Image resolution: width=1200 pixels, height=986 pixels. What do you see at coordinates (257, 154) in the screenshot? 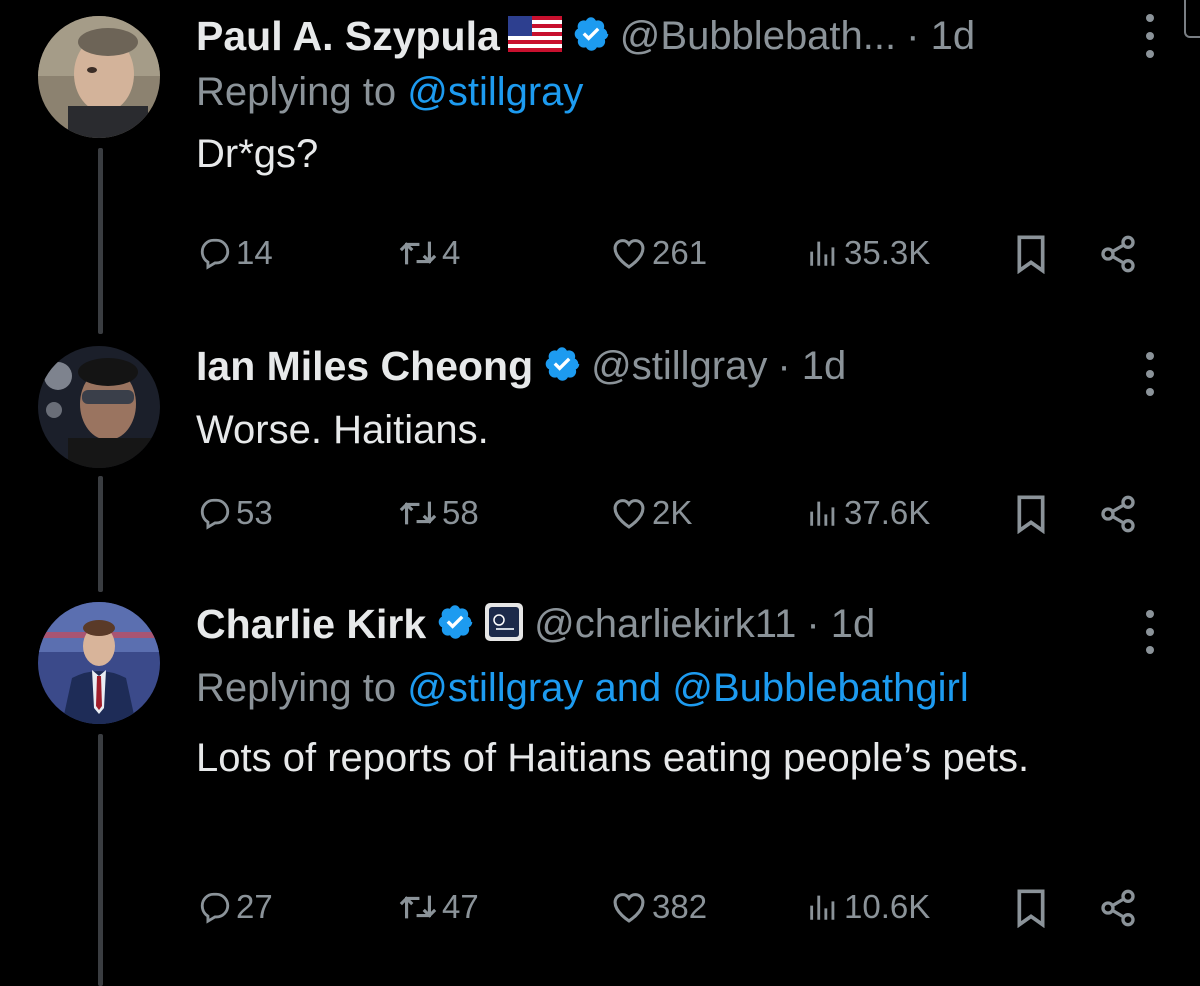
I see `tweet-text: Dr*gs?` at bounding box center [257, 154].